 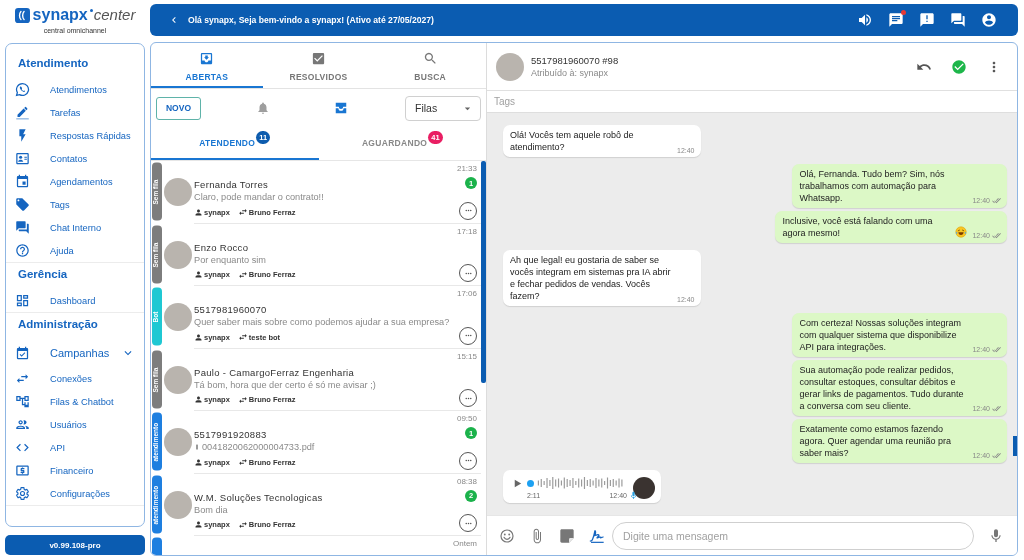 I want to click on logo-icon, so click(x=22, y=15).